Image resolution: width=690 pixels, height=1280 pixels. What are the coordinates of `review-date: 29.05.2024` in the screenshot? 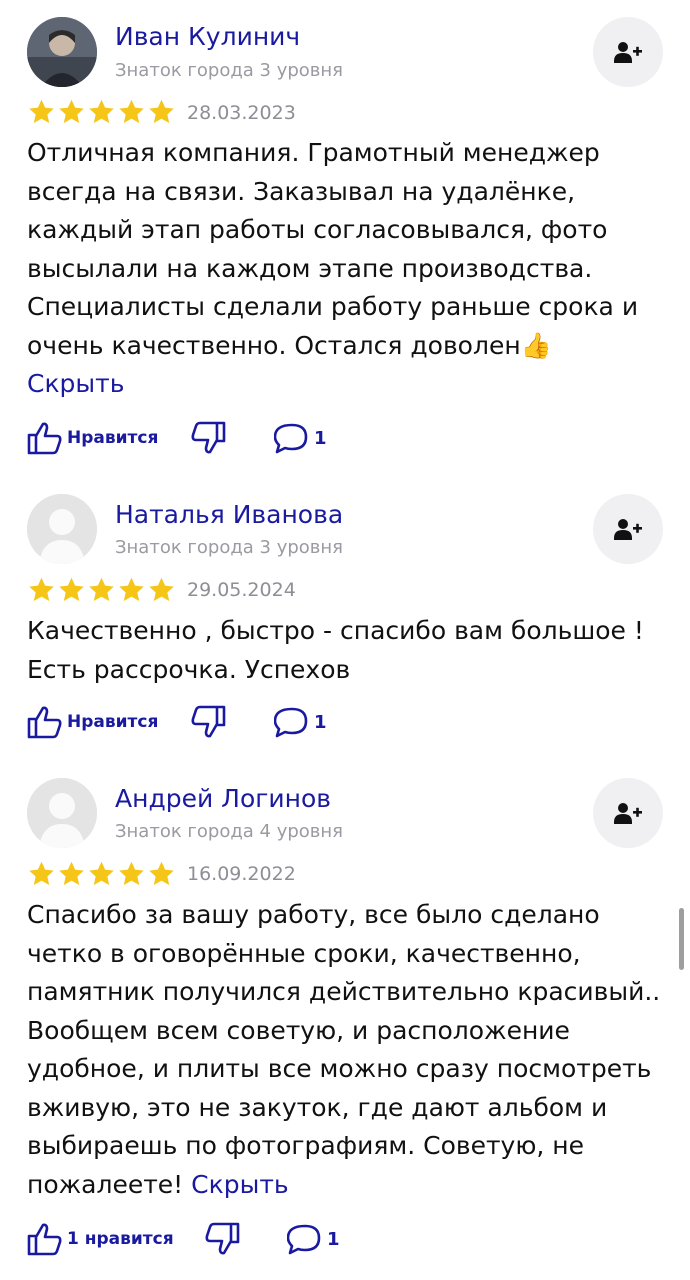 It's located at (241, 590).